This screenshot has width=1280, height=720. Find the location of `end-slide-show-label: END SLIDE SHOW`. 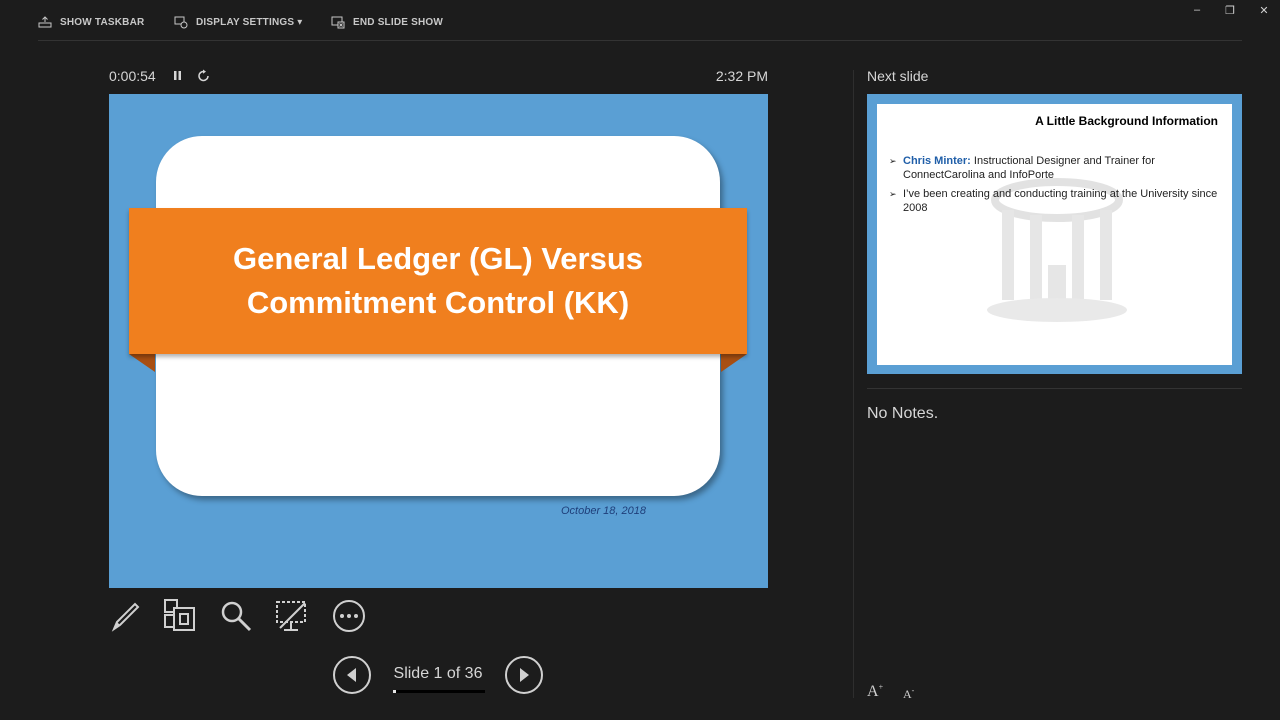

end-slide-show-label: END SLIDE SHOW is located at coordinates (398, 22).